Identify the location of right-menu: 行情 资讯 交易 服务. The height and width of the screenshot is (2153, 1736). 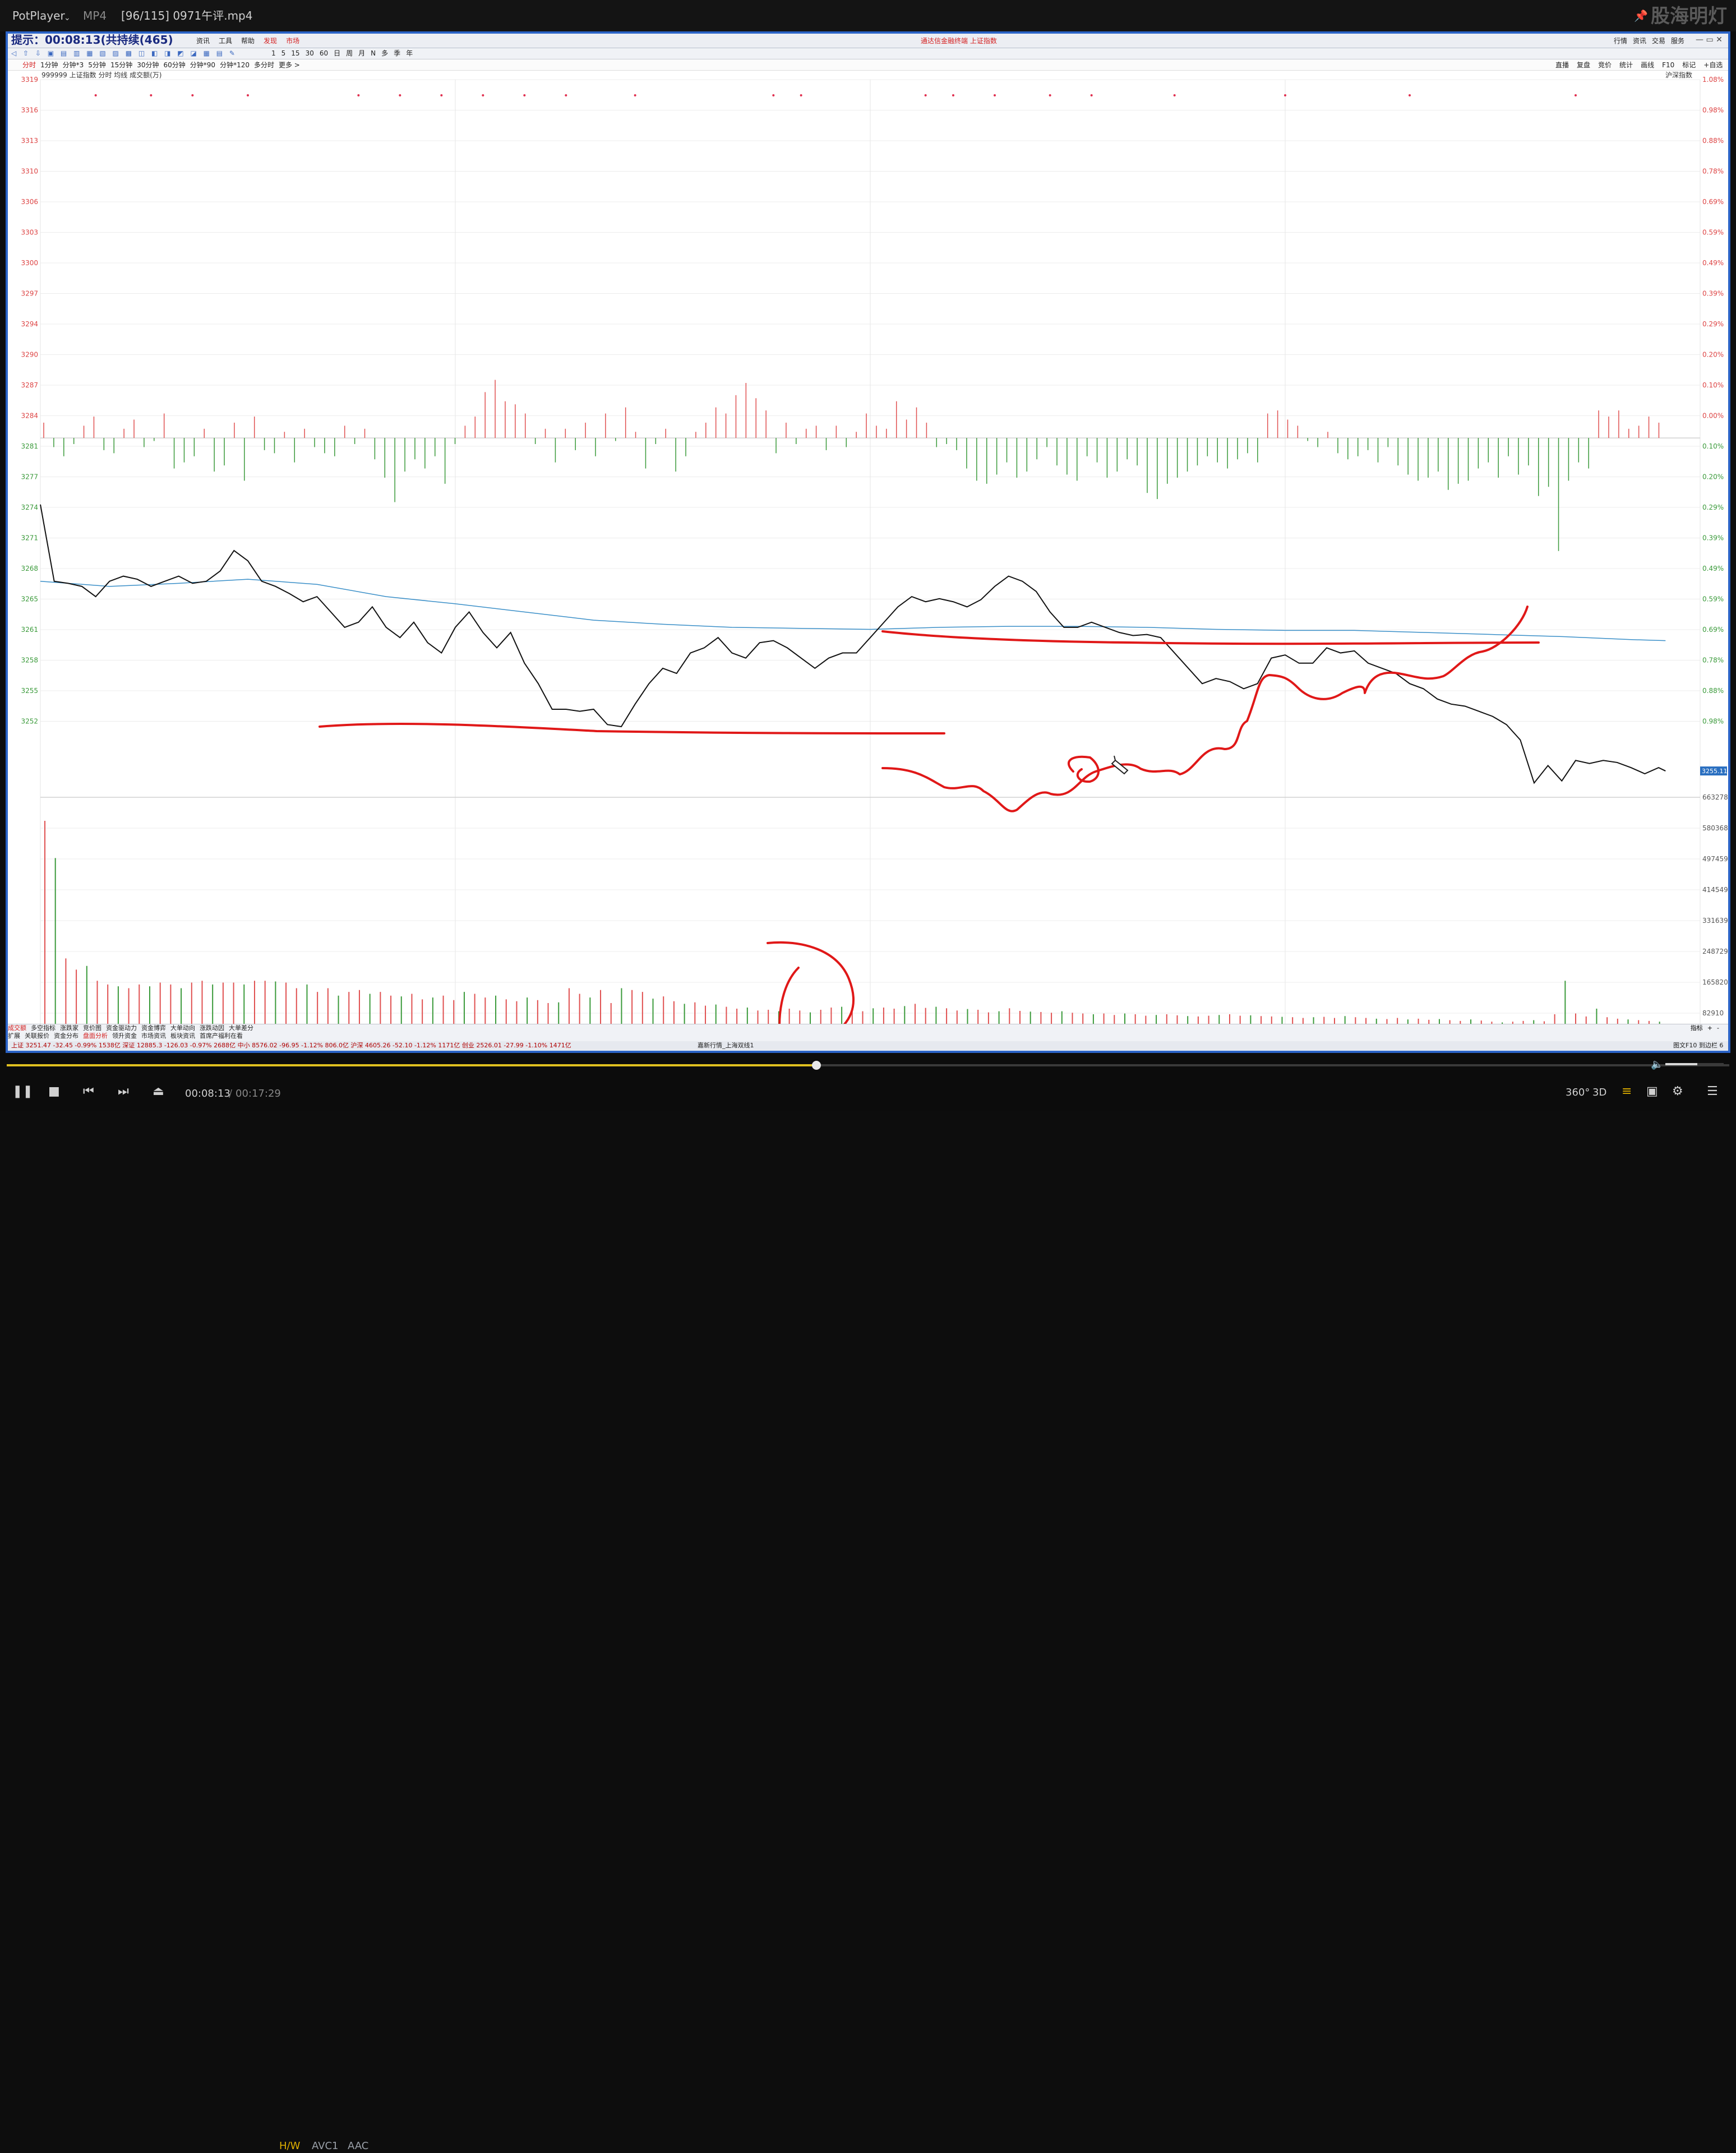
(1652, 41).